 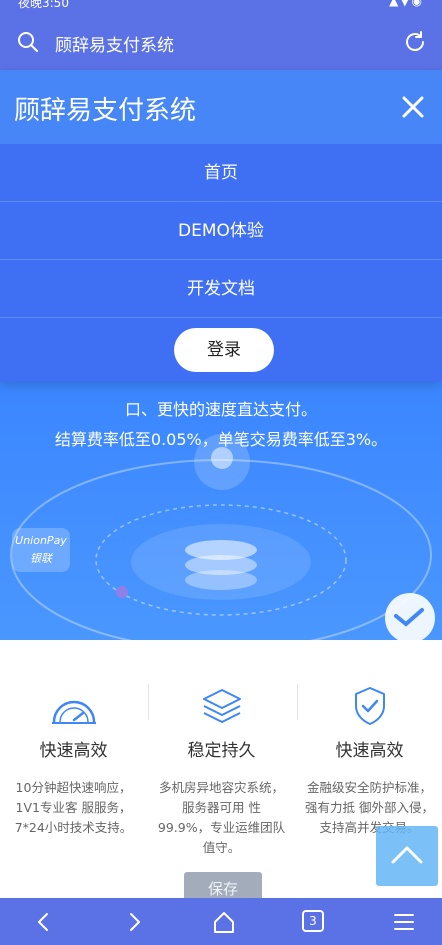 What do you see at coordinates (221, 231) in the screenshot?
I see `menu-item-demo: DEMO体验` at bounding box center [221, 231].